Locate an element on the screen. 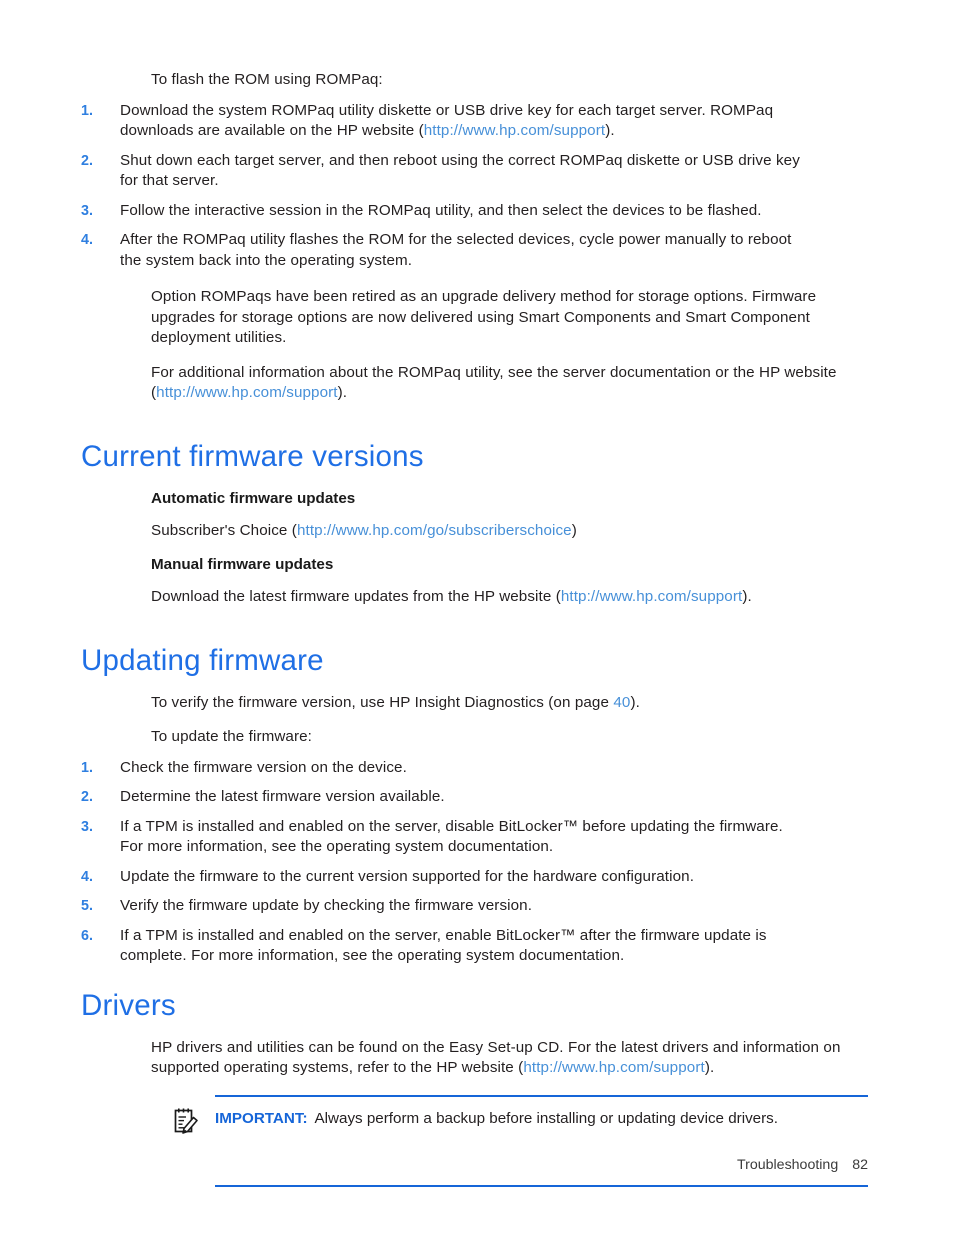  subscribers-choice-text: Subscriber's Choice ( is located at coordinates (224, 530).